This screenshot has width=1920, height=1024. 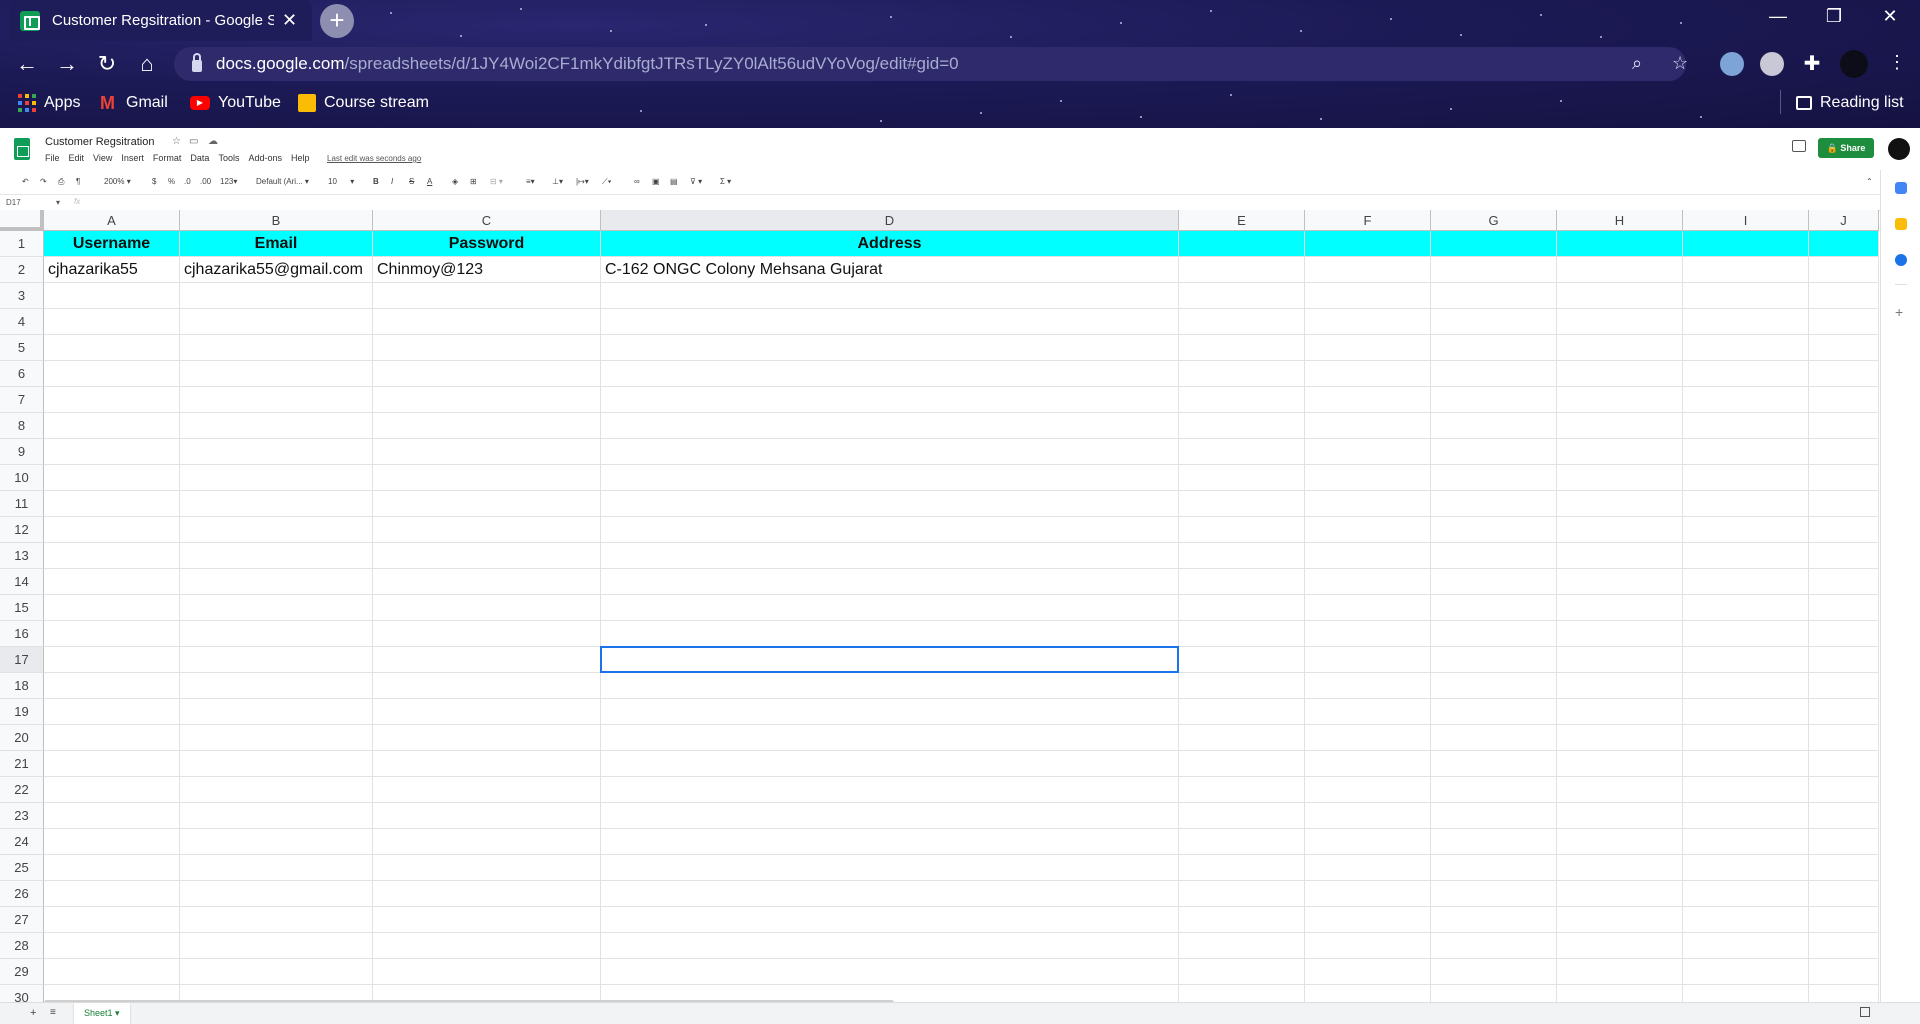 I want to click on cell-h20, so click(x=1620, y=738).